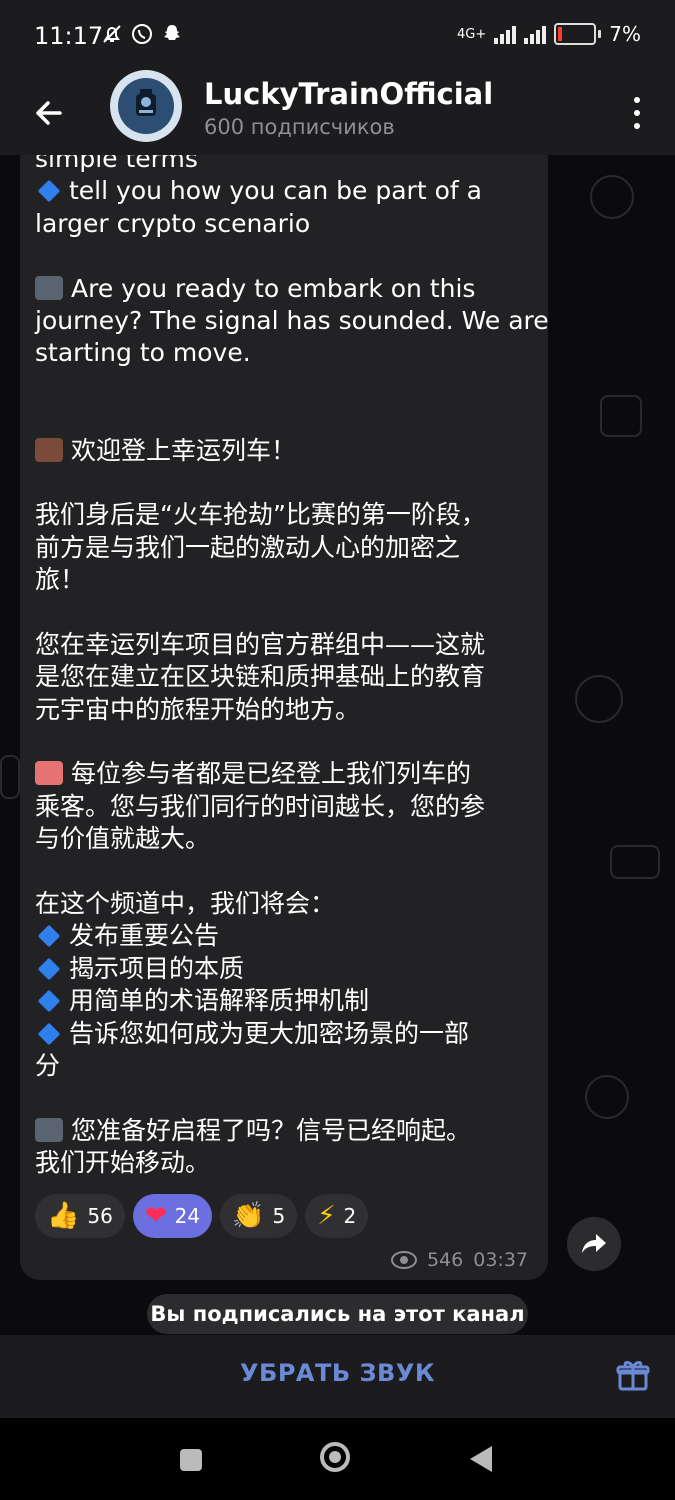 This screenshot has width=675, height=1500. What do you see at coordinates (287, 936) in the screenshot?
I see `message-line: 发布重要公告` at bounding box center [287, 936].